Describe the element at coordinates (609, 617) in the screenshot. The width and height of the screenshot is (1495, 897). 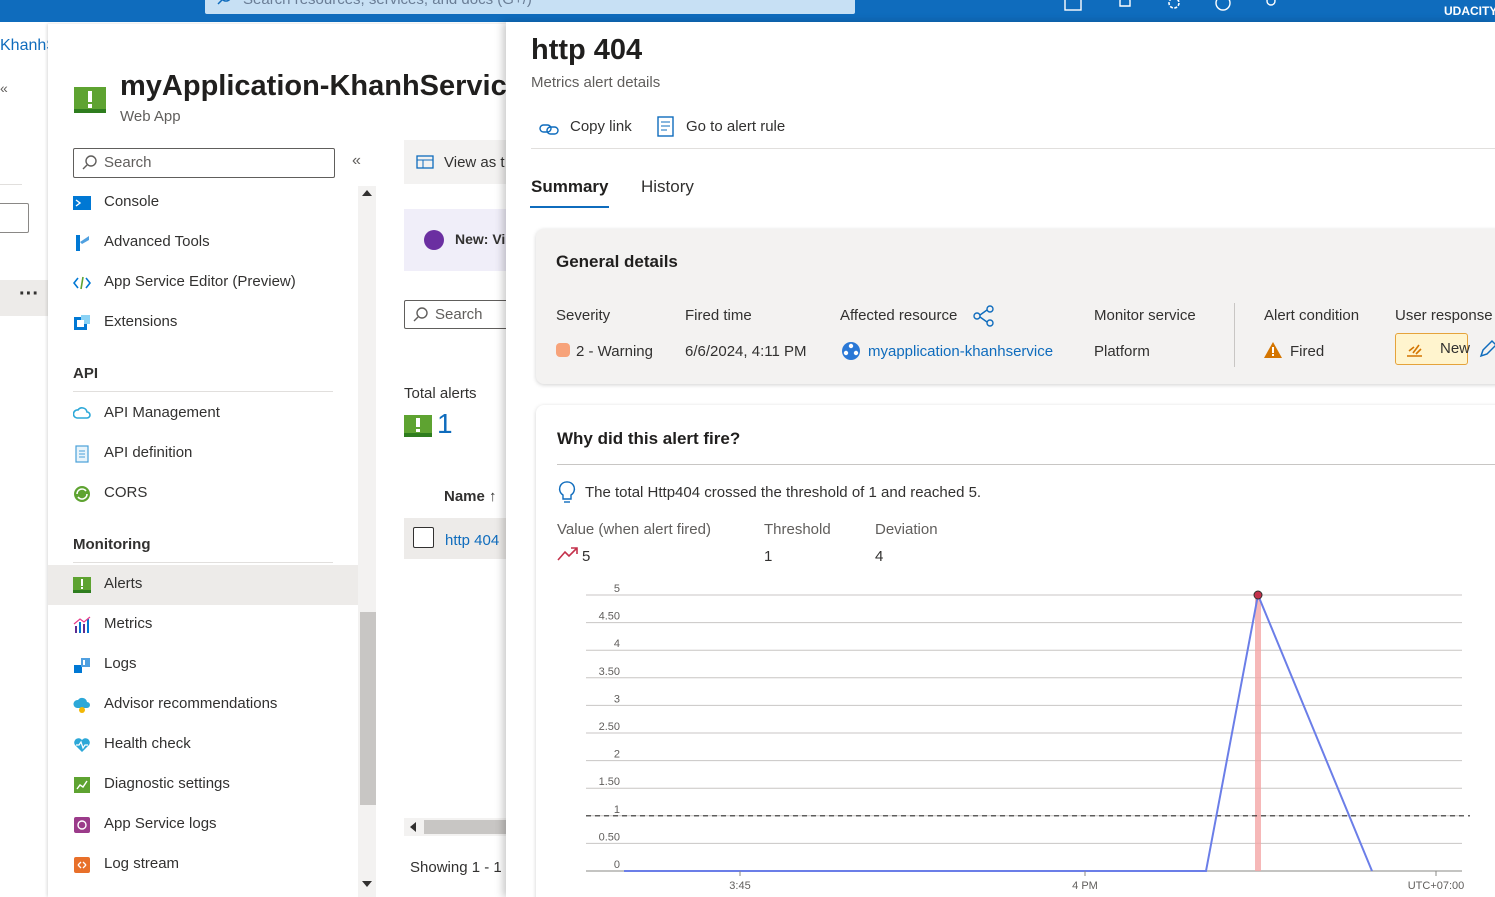
I see `y-tick-label: 4.50` at that location.